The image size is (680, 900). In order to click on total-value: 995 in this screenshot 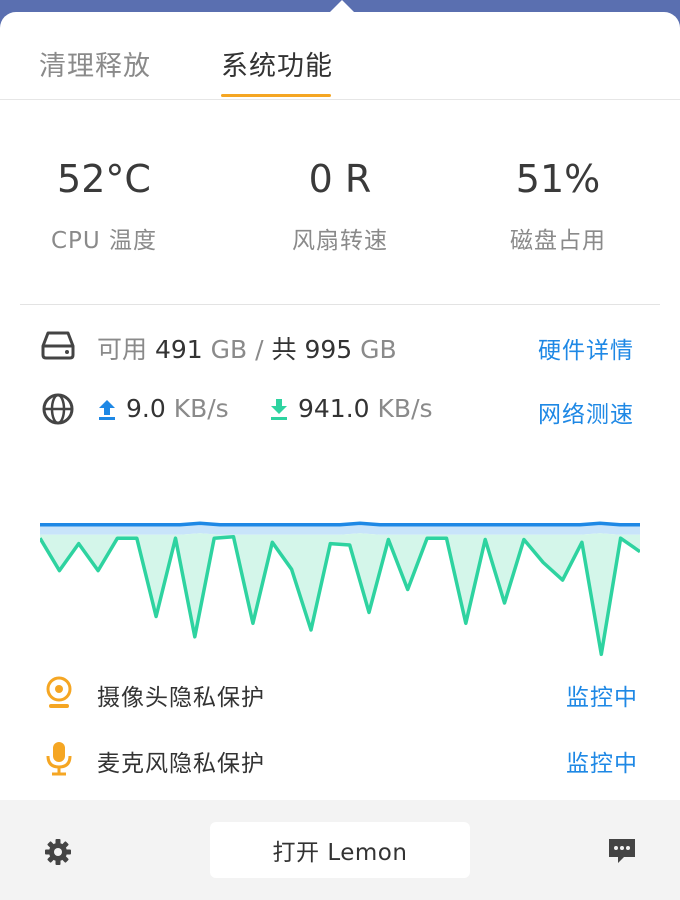, I will do `click(328, 349)`.